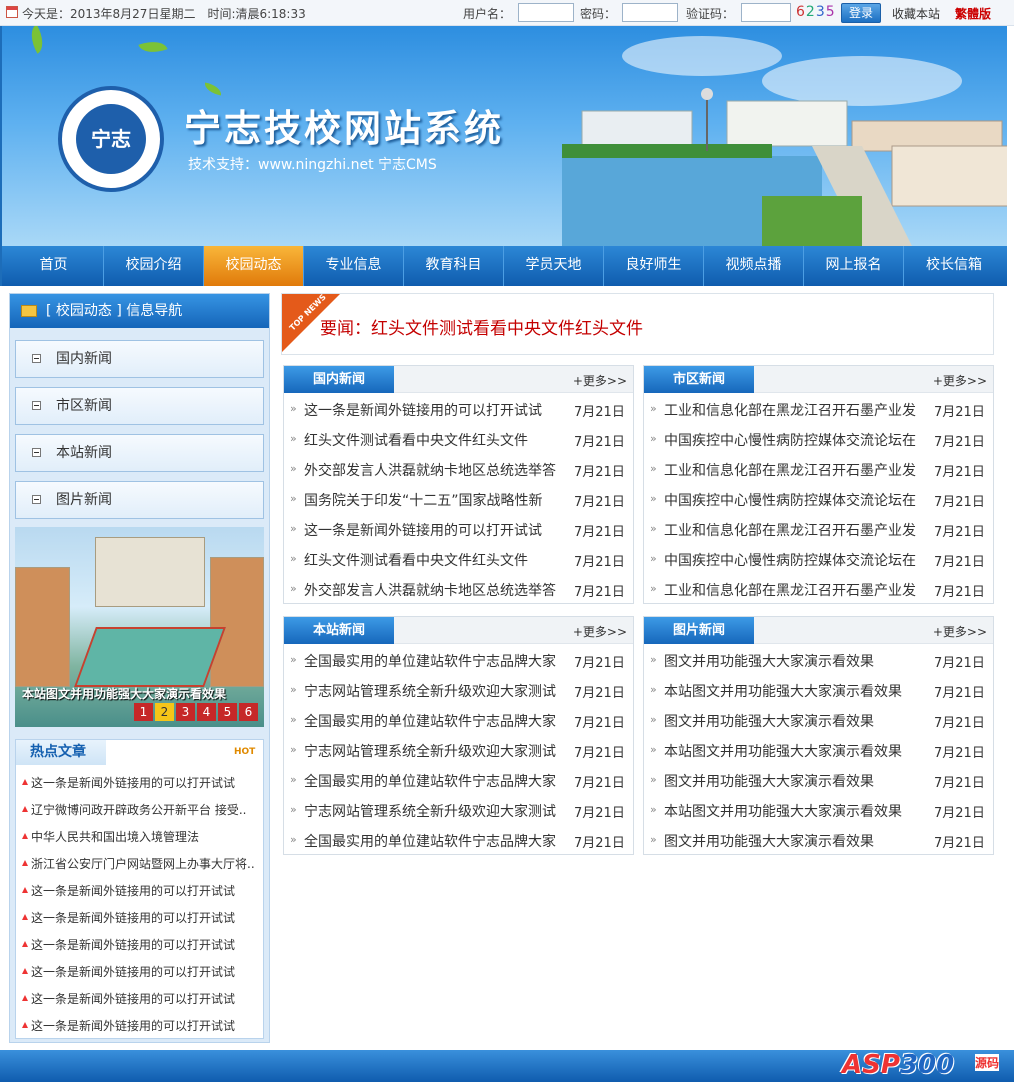  I want to click on hot-article-link: 浙江省公安厅门户网站暨网上办事大厅将.., so click(140, 863).